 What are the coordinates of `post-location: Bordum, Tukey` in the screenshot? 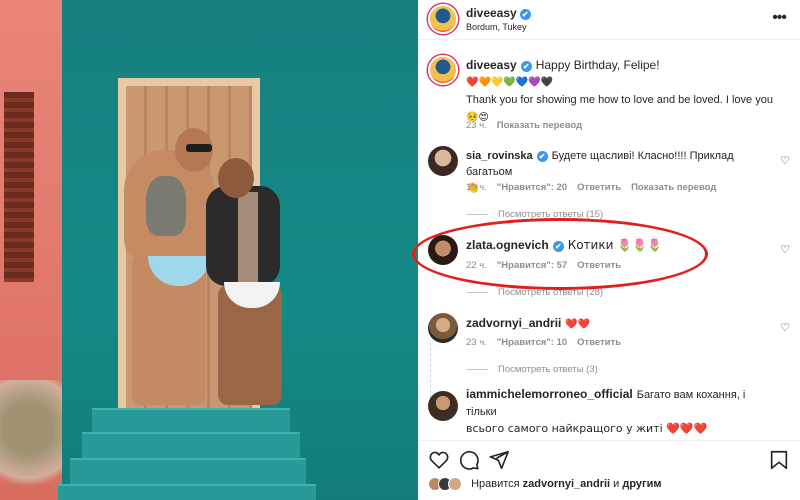 It's located at (496, 27).